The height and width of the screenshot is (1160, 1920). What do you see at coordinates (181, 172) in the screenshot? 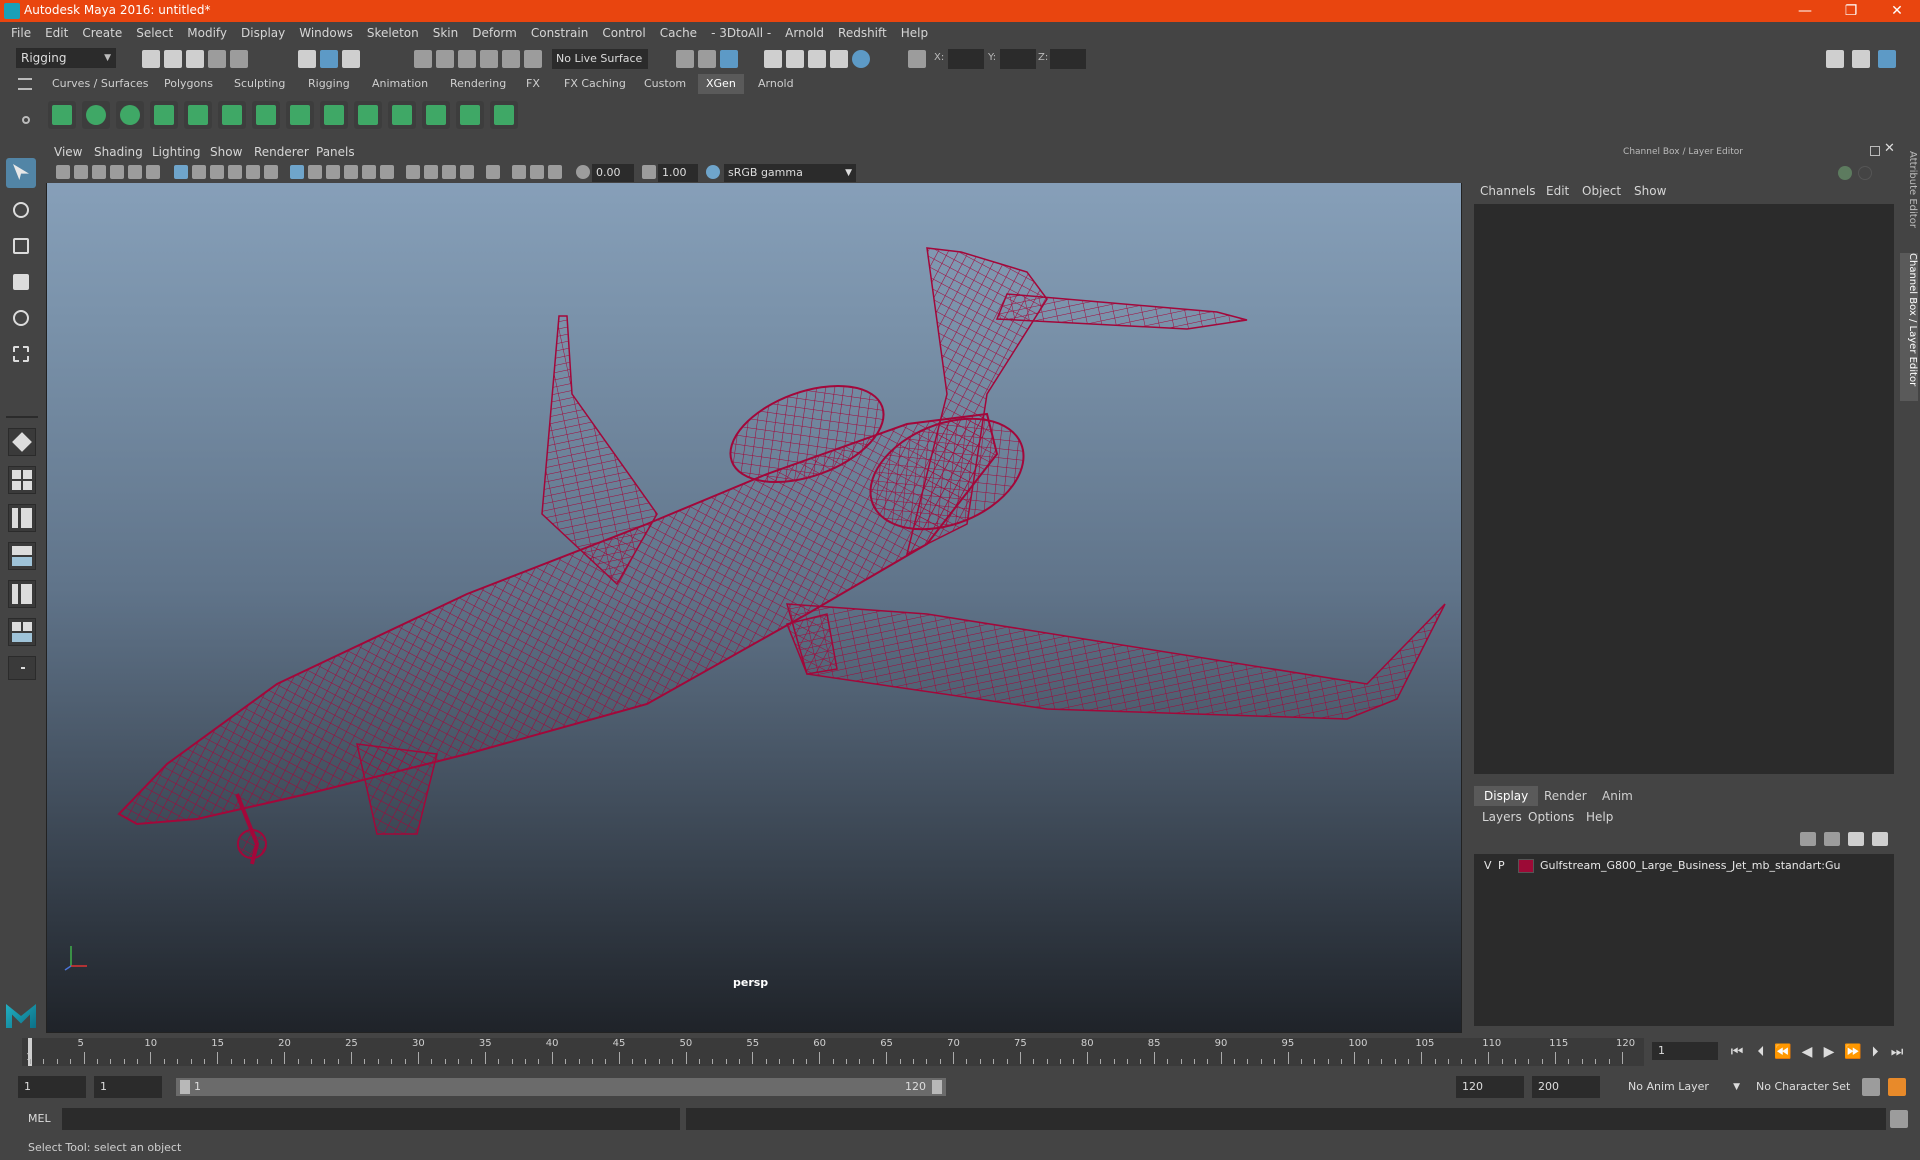
I see `grid-icon` at bounding box center [181, 172].